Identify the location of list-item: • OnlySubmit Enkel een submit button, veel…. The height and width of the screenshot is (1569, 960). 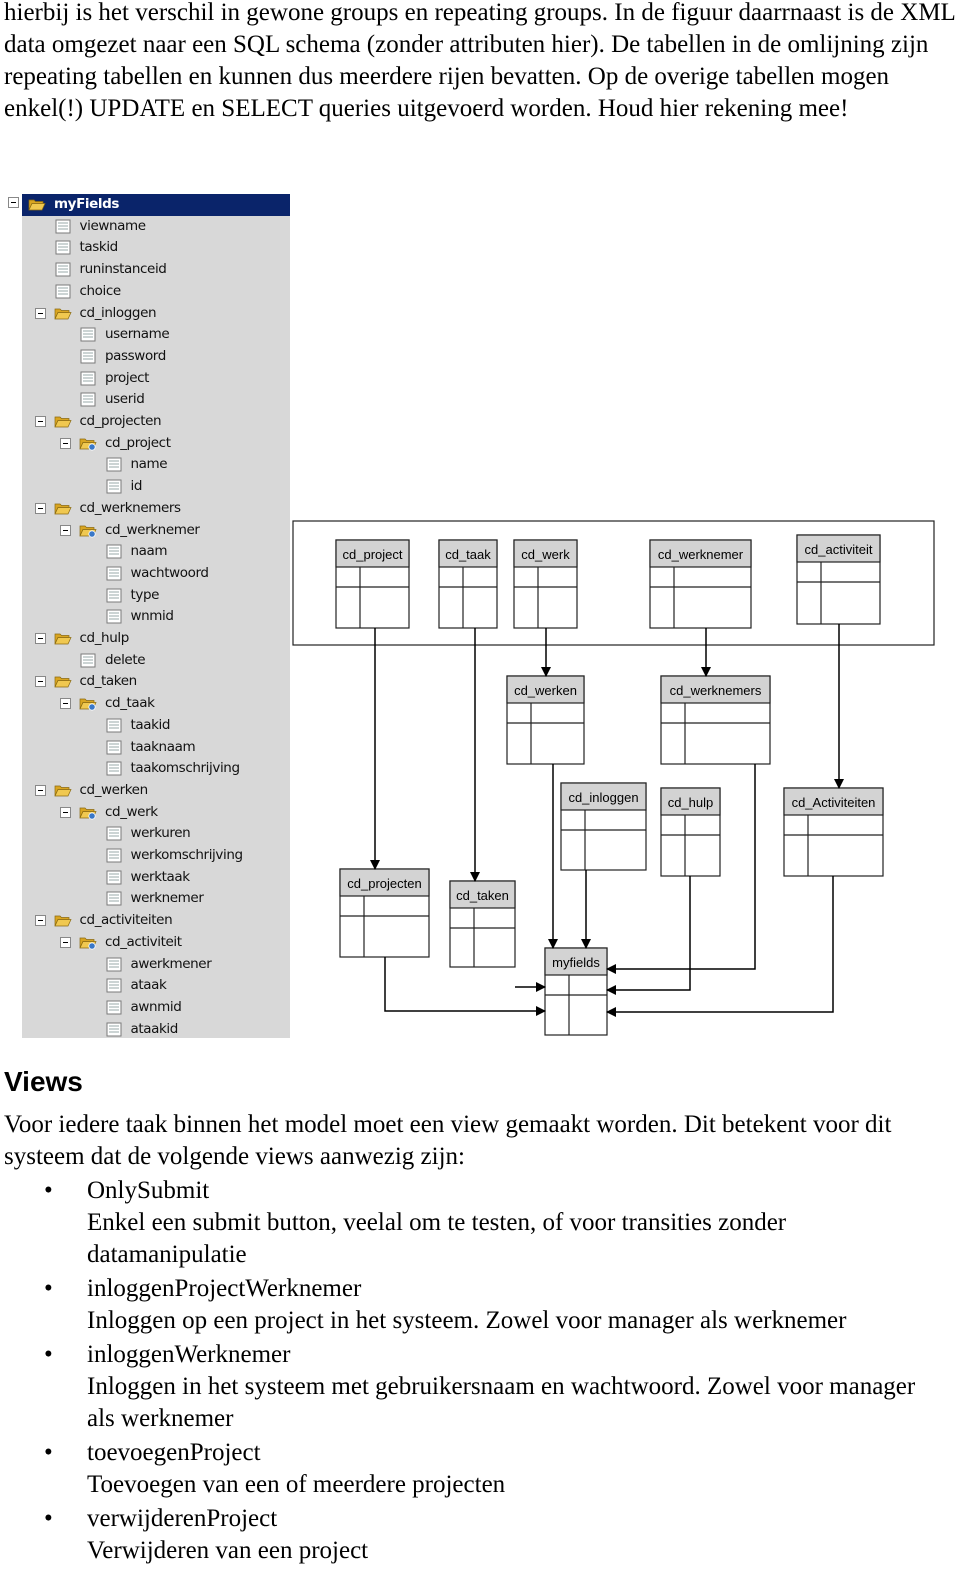
(473, 1223).